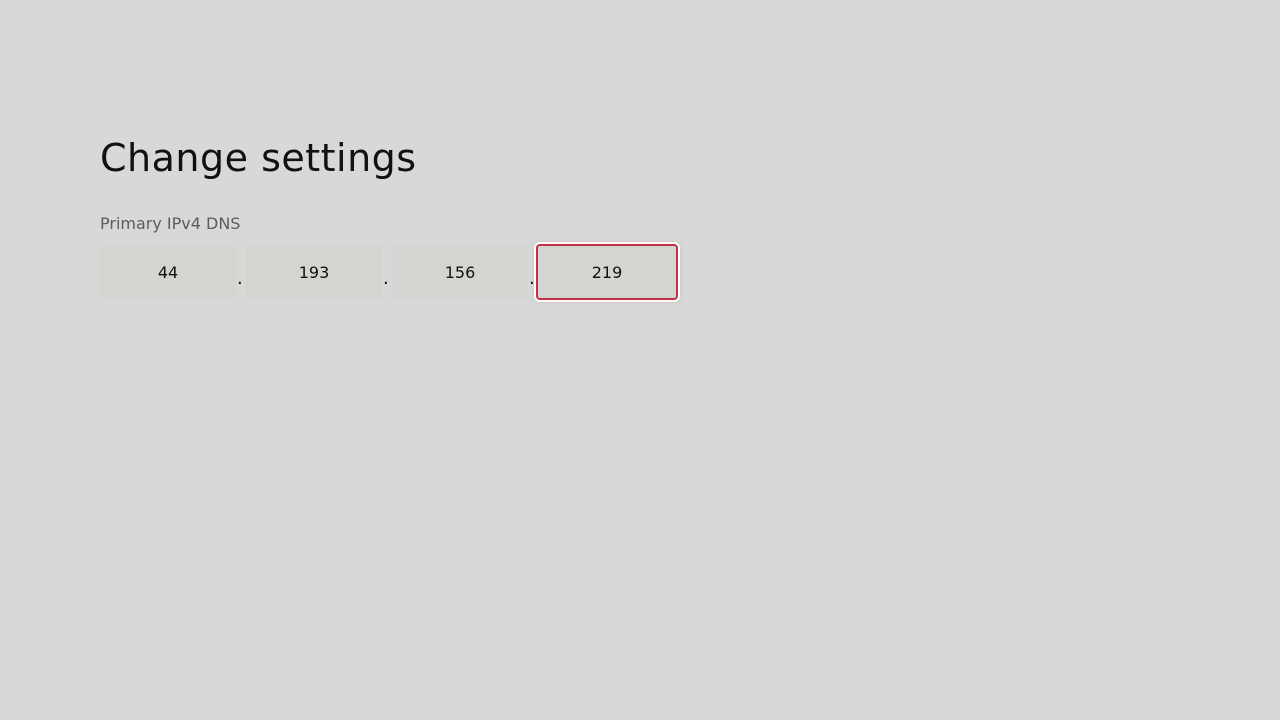 This screenshot has height=720, width=1280. What do you see at coordinates (314, 272) in the screenshot?
I see `dns-octet-2-input: 193` at bounding box center [314, 272].